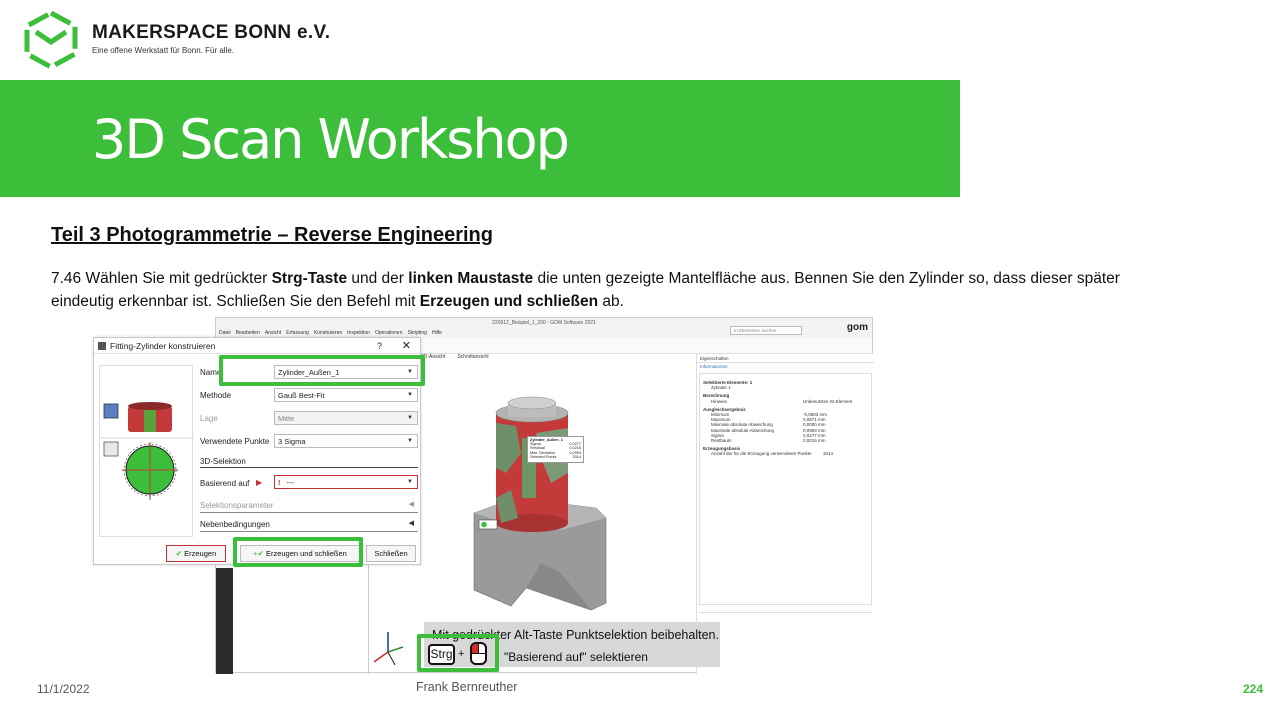  Describe the element at coordinates (286, 418) in the screenshot. I see `position-value: Mitte` at that location.